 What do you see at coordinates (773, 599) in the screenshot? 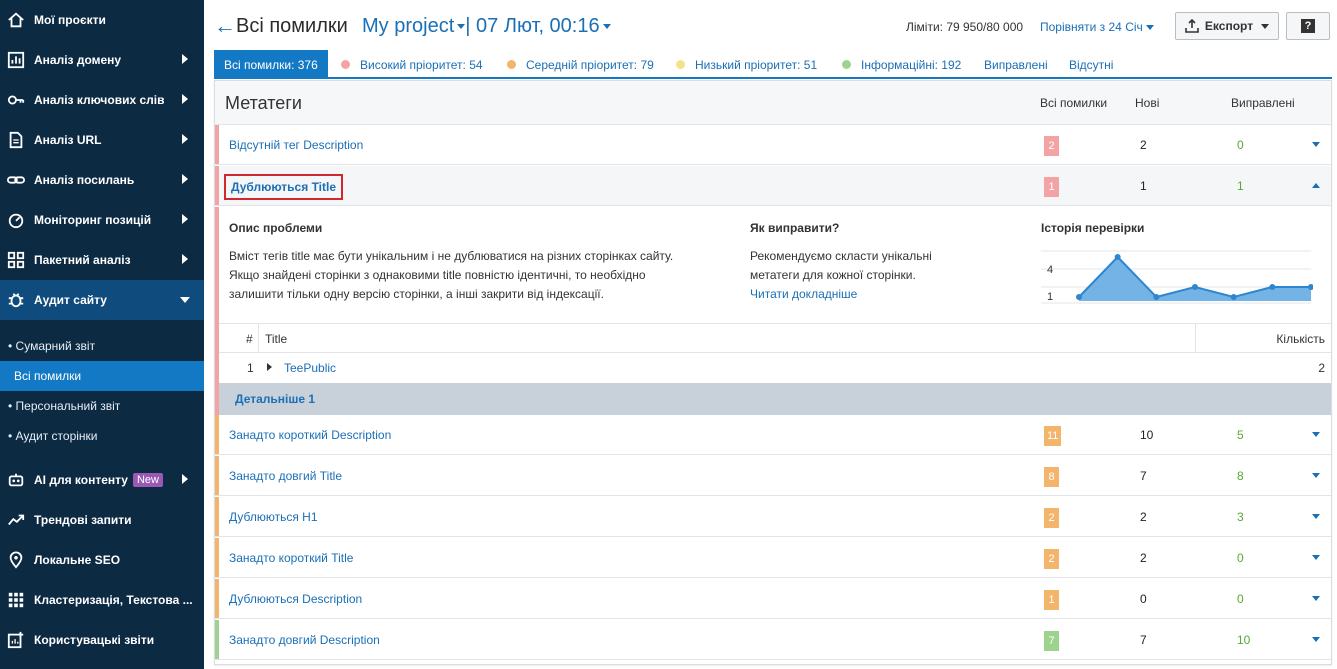
I see `error-row: Дублюються Description 1 0 0` at bounding box center [773, 599].